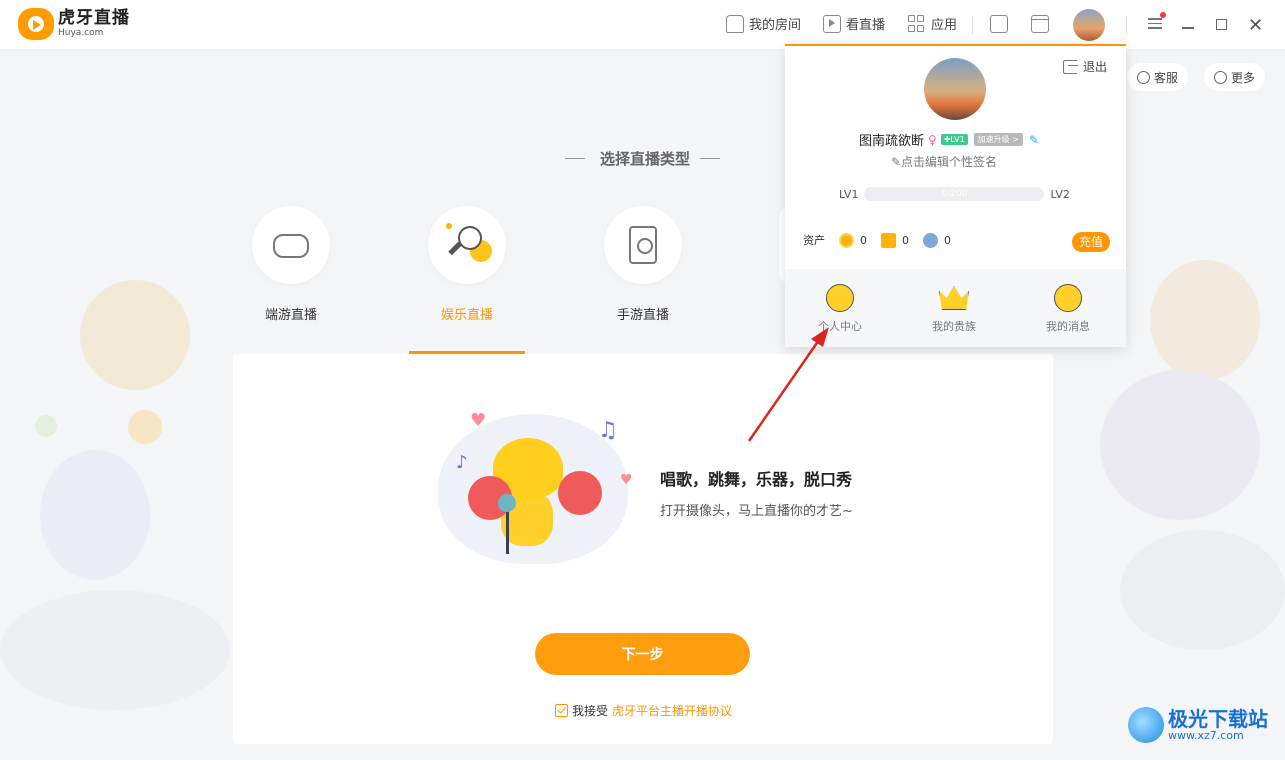 This screenshot has width=1285, height=760. Describe the element at coordinates (36, 24) in the screenshot. I see `huya-logo-icon` at that location.